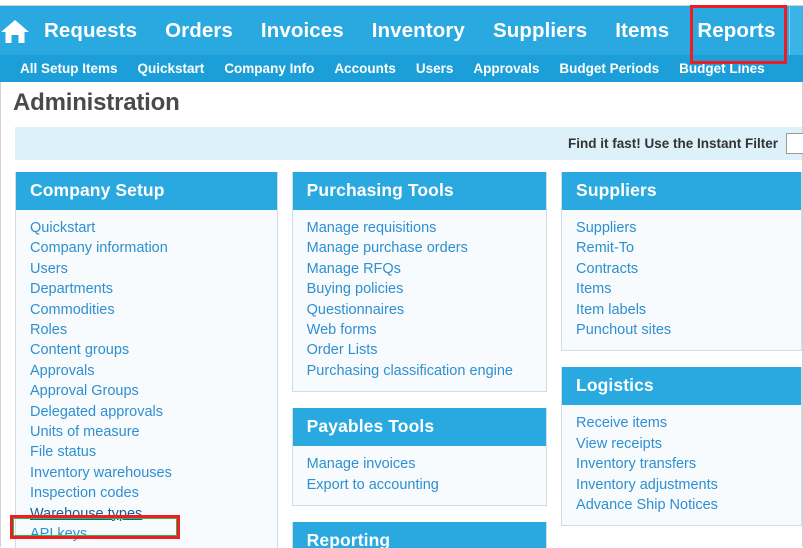 This screenshot has height=548, width=803. What do you see at coordinates (146, 514) in the screenshot?
I see `list-item: Warehouse types` at bounding box center [146, 514].